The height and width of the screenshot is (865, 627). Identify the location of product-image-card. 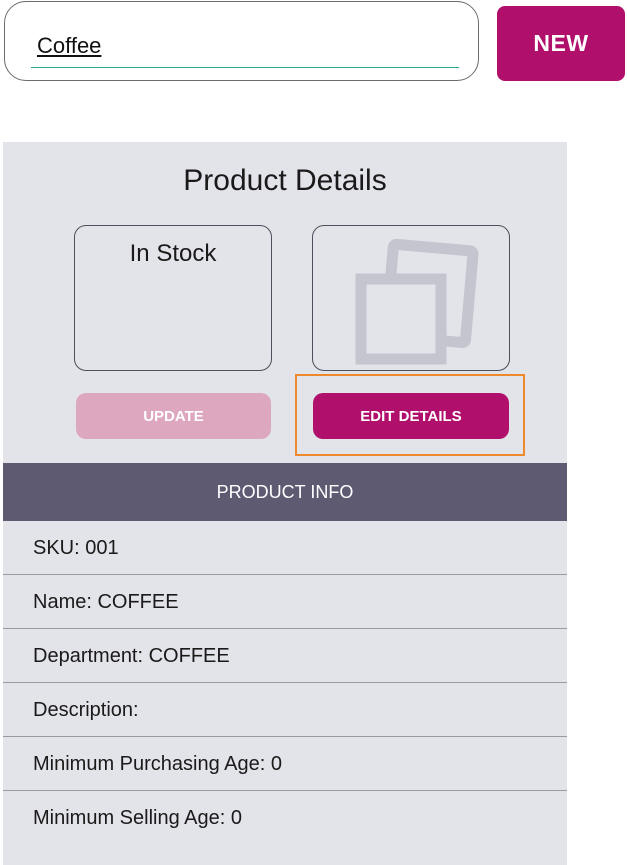
(411, 298).